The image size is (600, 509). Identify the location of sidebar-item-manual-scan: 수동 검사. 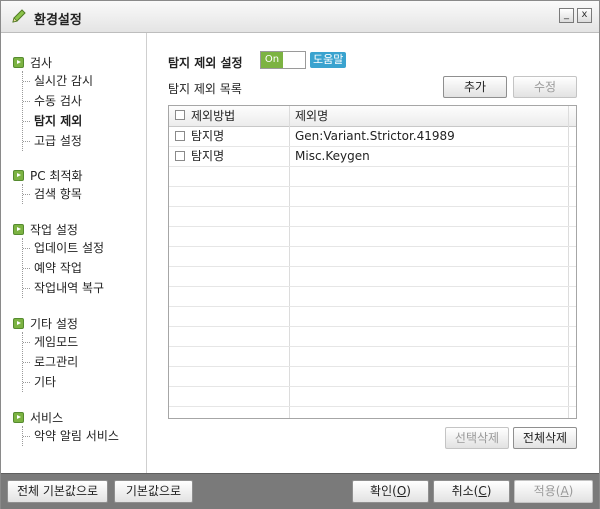
(58, 101).